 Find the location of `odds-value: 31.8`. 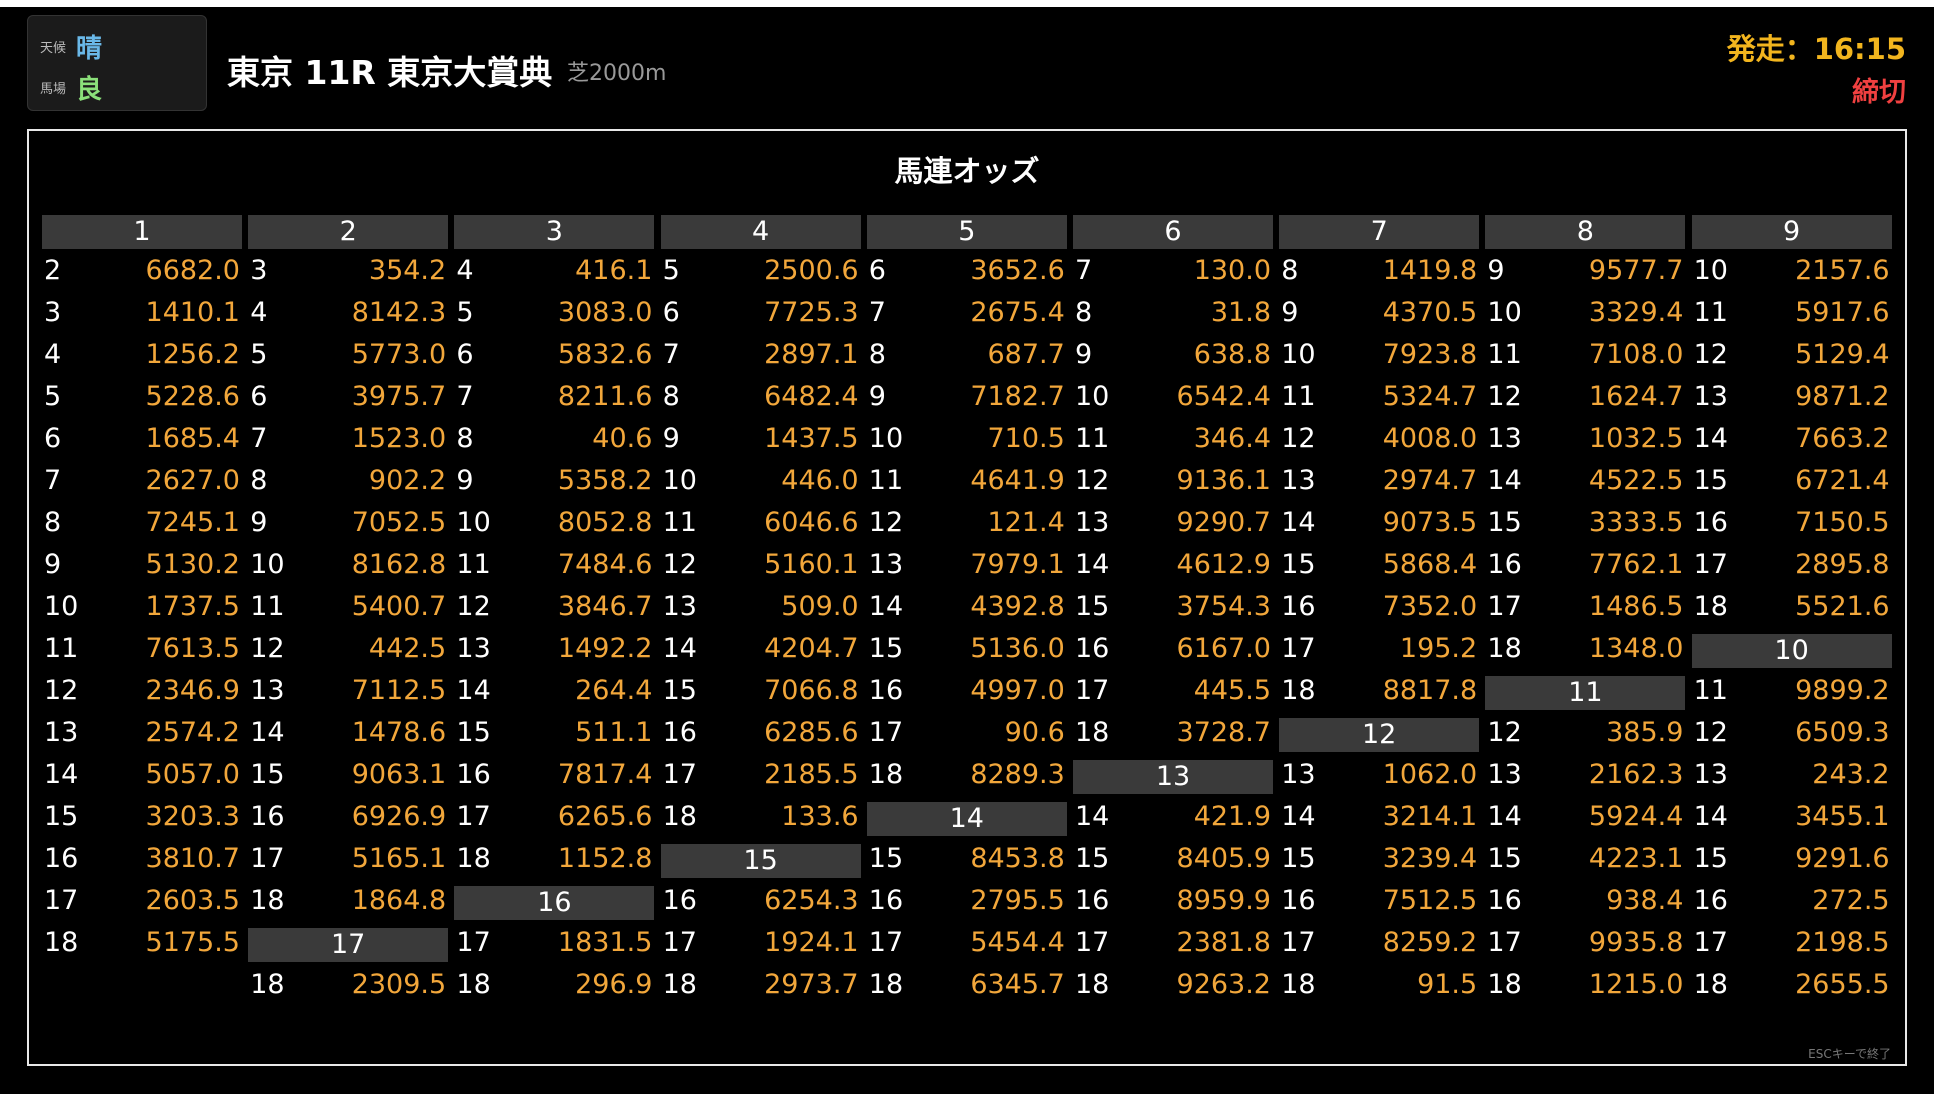

odds-value: 31.8 is located at coordinates (1240, 312).